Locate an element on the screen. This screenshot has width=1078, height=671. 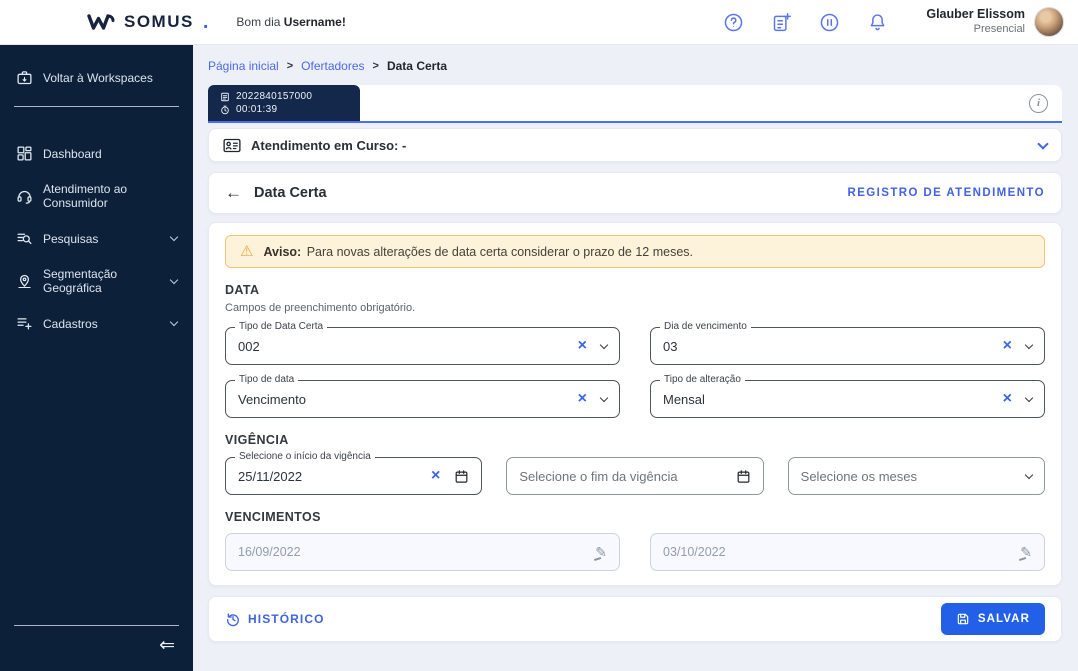
id-card-icon is located at coordinates (232, 145).